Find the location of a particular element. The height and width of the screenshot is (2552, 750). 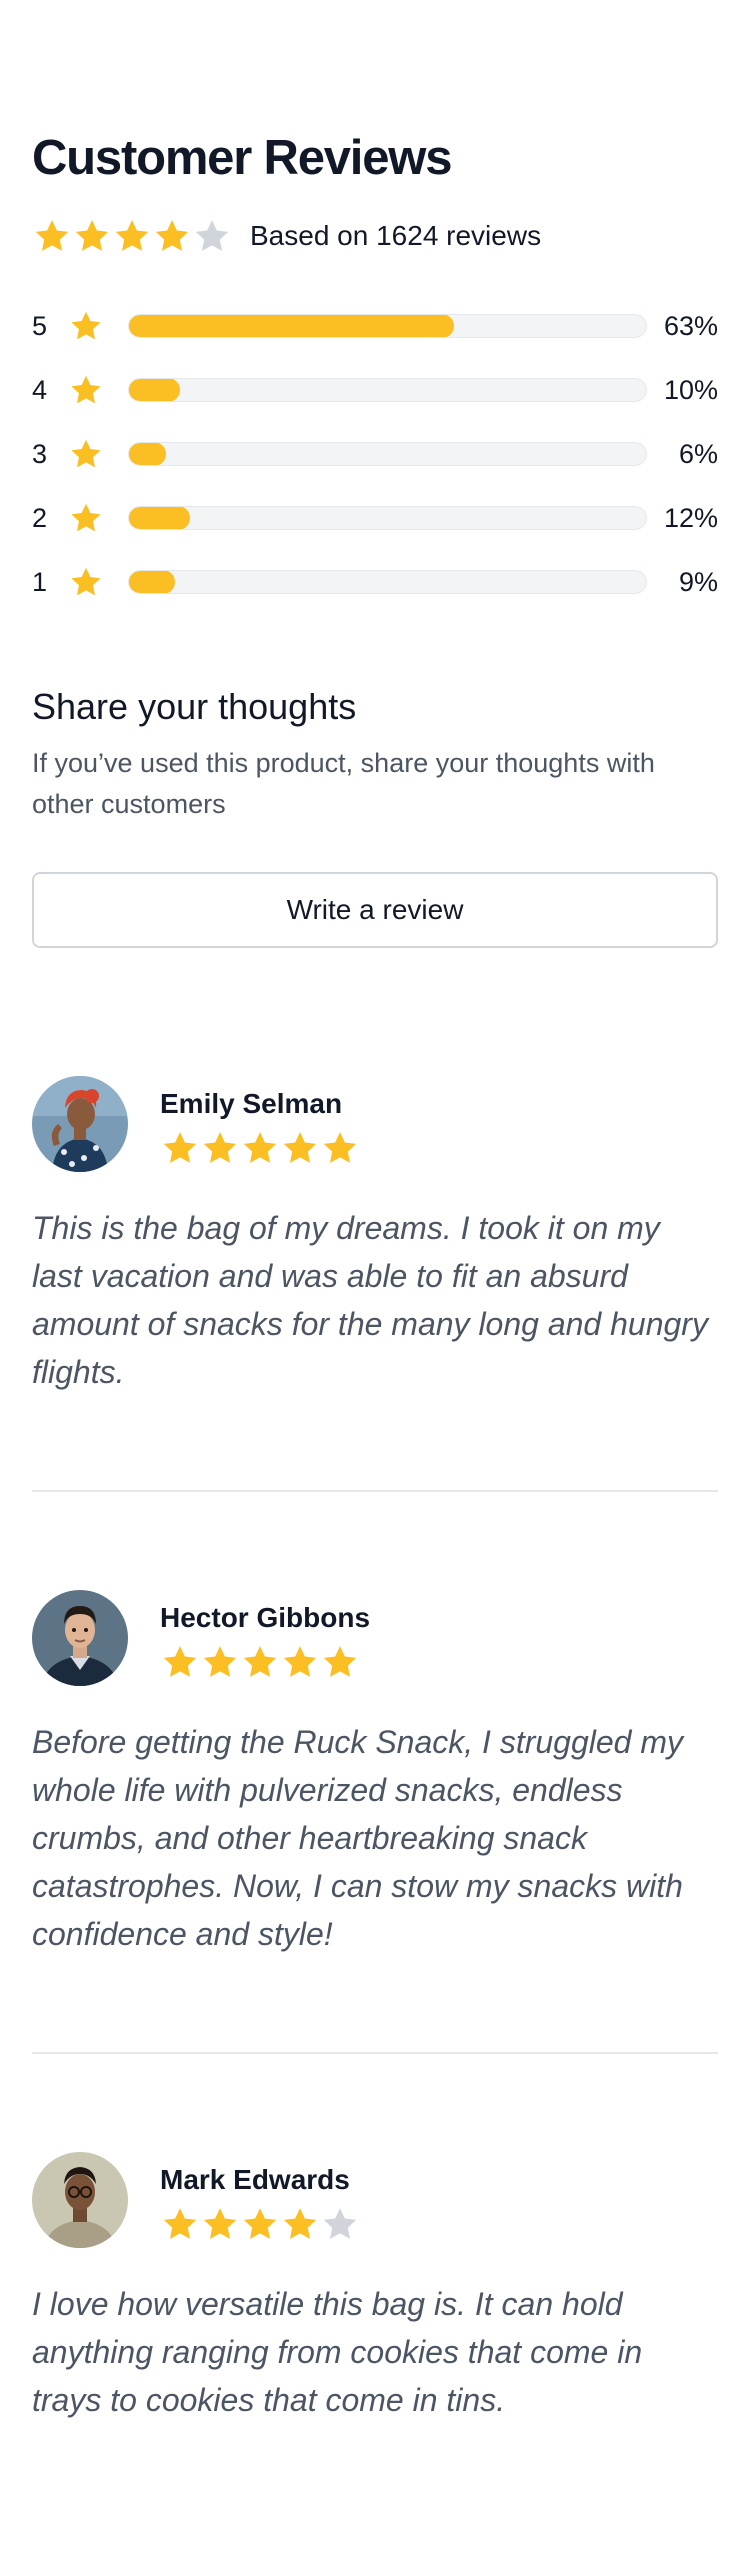

rating-distribution-row: 1 9% is located at coordinates (375, 582).